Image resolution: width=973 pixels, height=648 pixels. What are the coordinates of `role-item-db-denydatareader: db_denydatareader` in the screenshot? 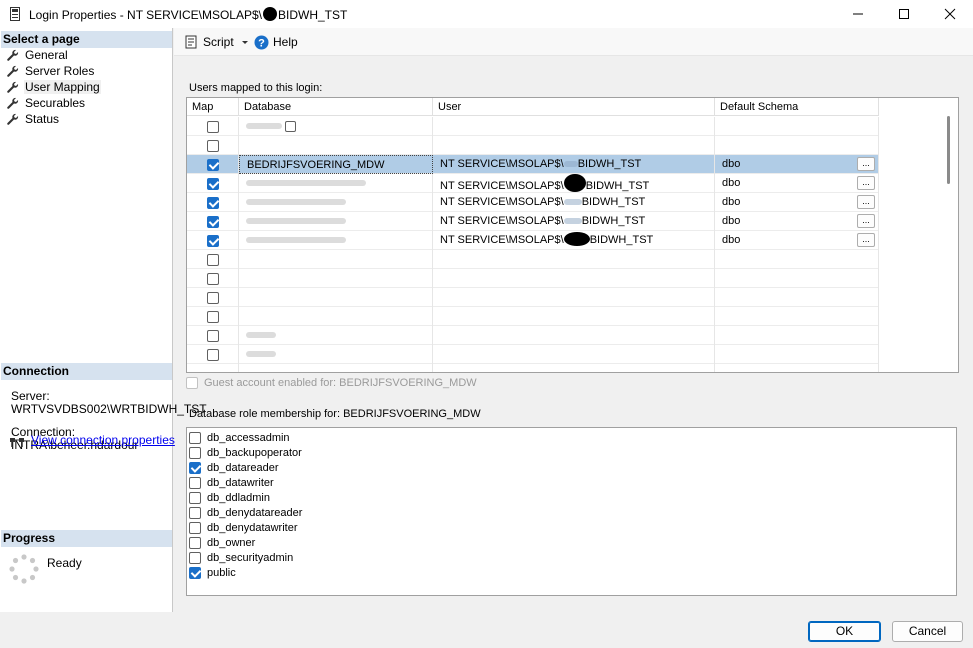 It's located at (245, 512).